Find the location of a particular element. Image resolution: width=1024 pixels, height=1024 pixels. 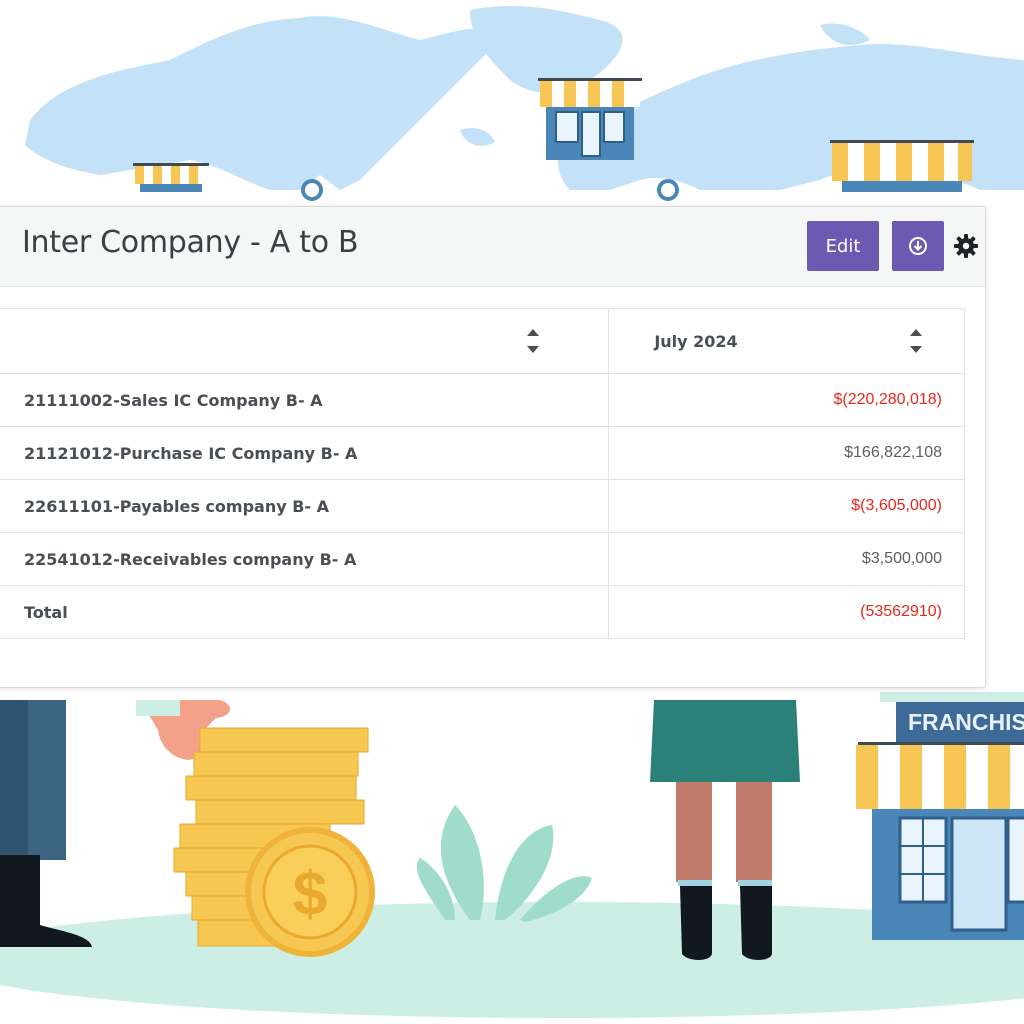

value-cell: $166,822,108 is located at coordinates (786, 453).